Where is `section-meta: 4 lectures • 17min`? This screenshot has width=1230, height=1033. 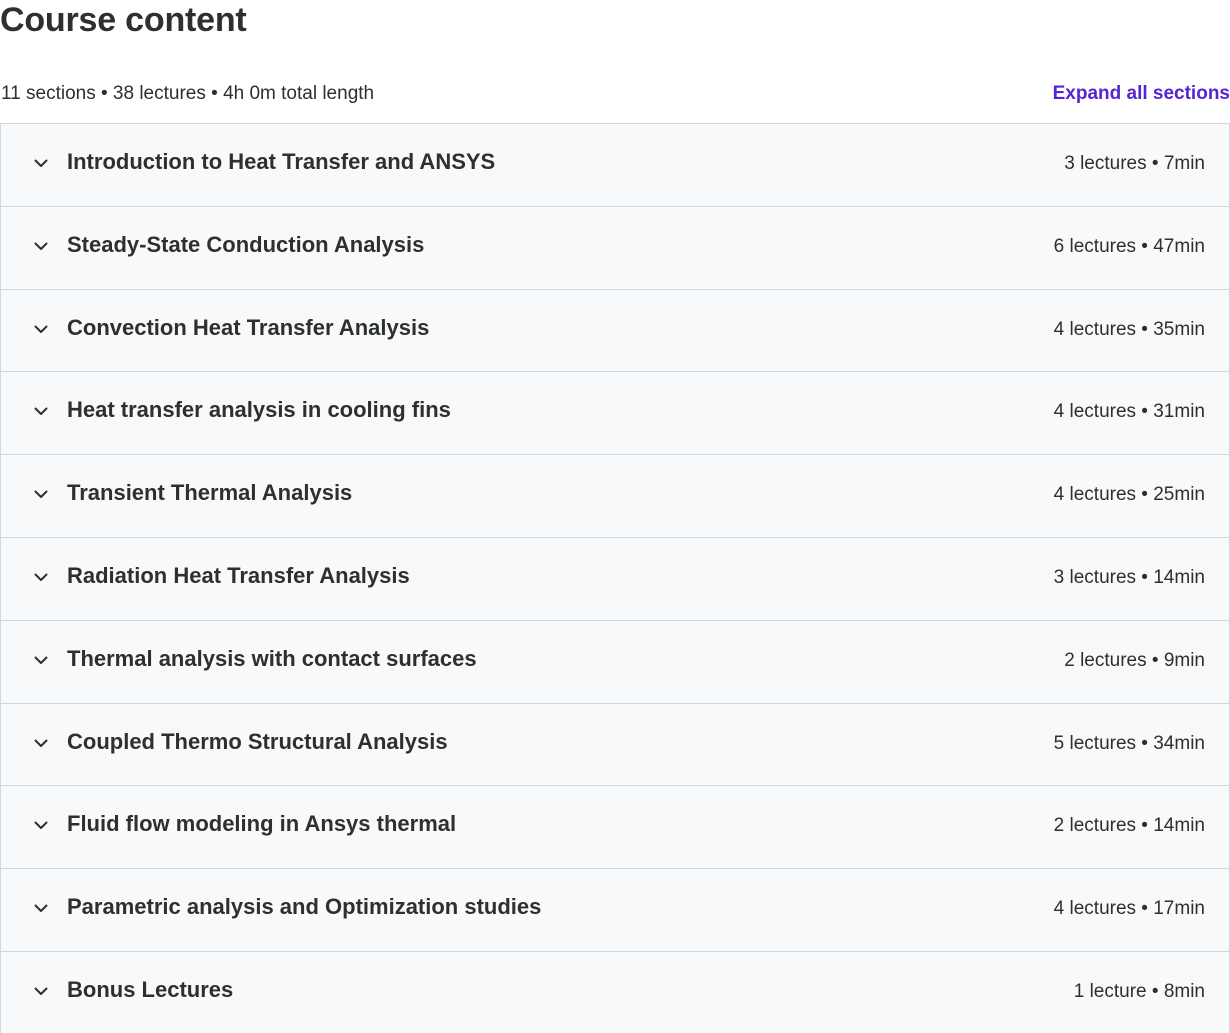
section-meta: 4 lectures • 17min is located at coordinates (1129, 909).